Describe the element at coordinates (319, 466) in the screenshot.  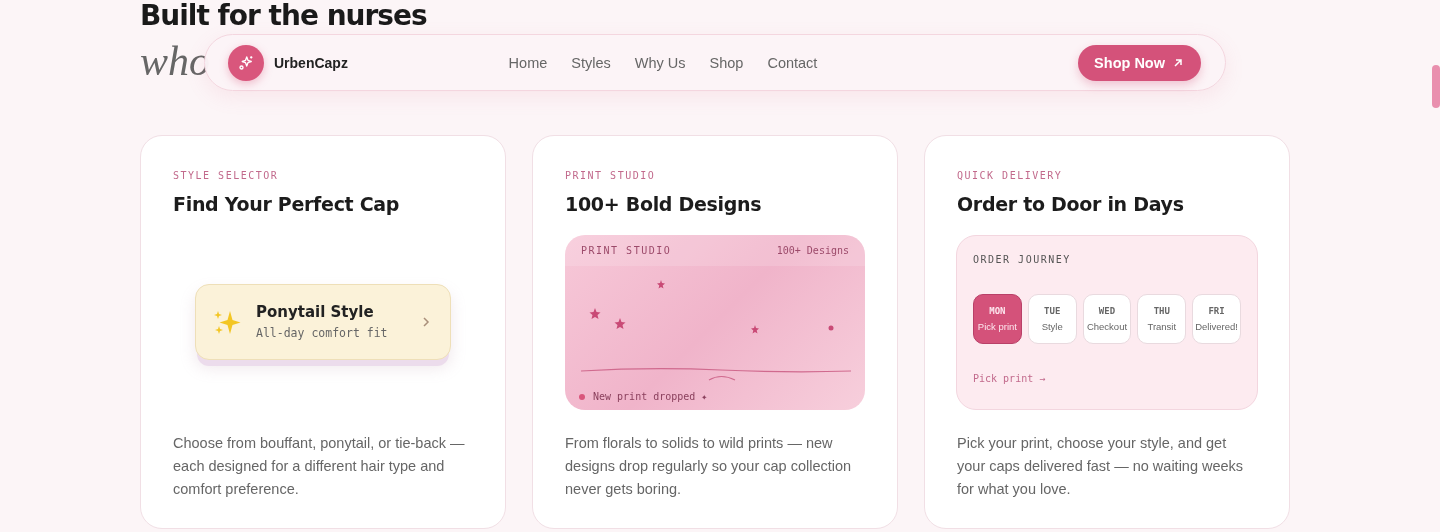
I see `card-description: Choose from bouffant, ponytail, or tie-back — each designed for a different hair type and comfort preference.` at that location.